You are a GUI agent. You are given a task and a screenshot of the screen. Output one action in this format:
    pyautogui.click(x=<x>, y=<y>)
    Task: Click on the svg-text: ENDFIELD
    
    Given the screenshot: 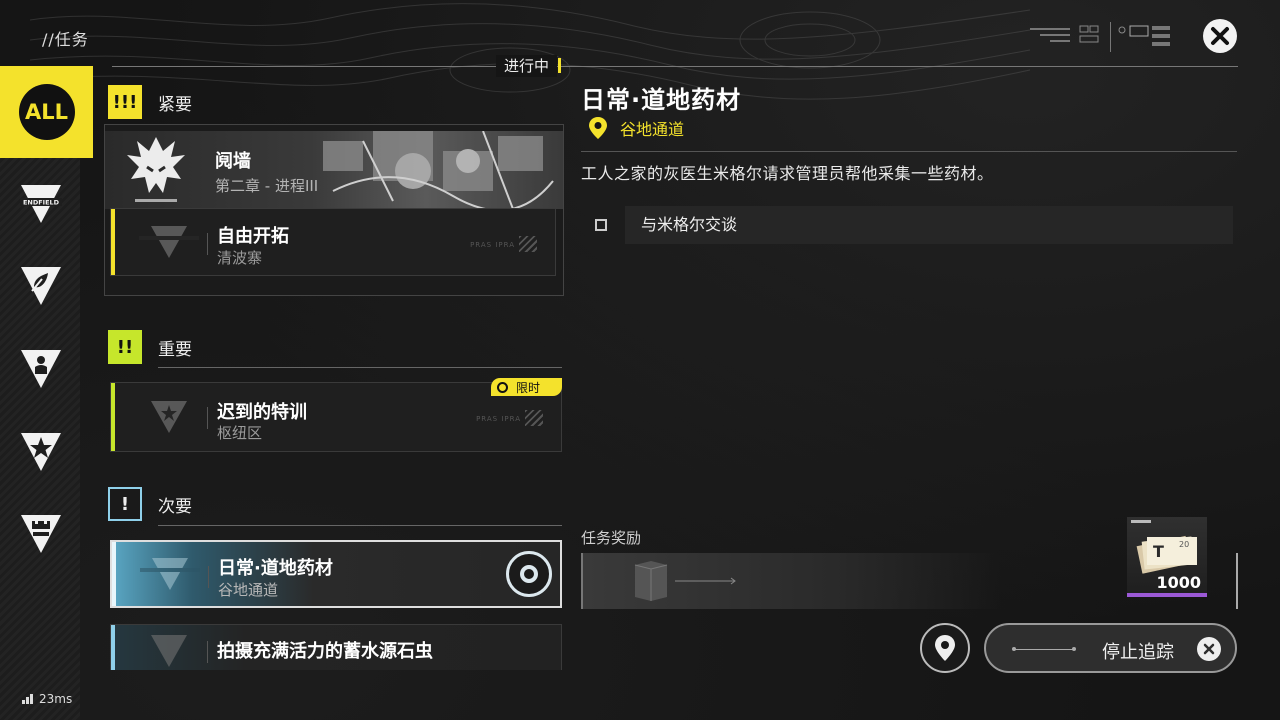 What is the action you would take?
    pyautogui.click(x=41, y=203)
    